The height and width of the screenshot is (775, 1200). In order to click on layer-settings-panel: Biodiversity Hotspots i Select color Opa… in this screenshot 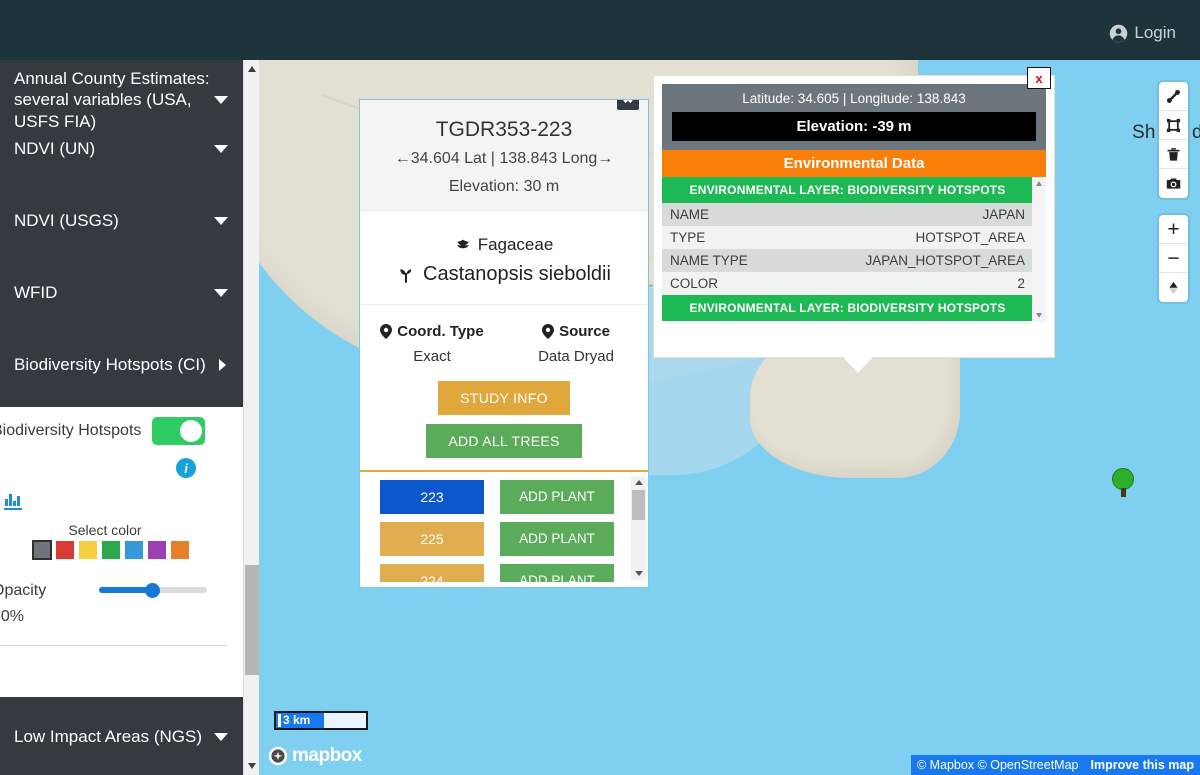, I will do `click(122, 552)`.